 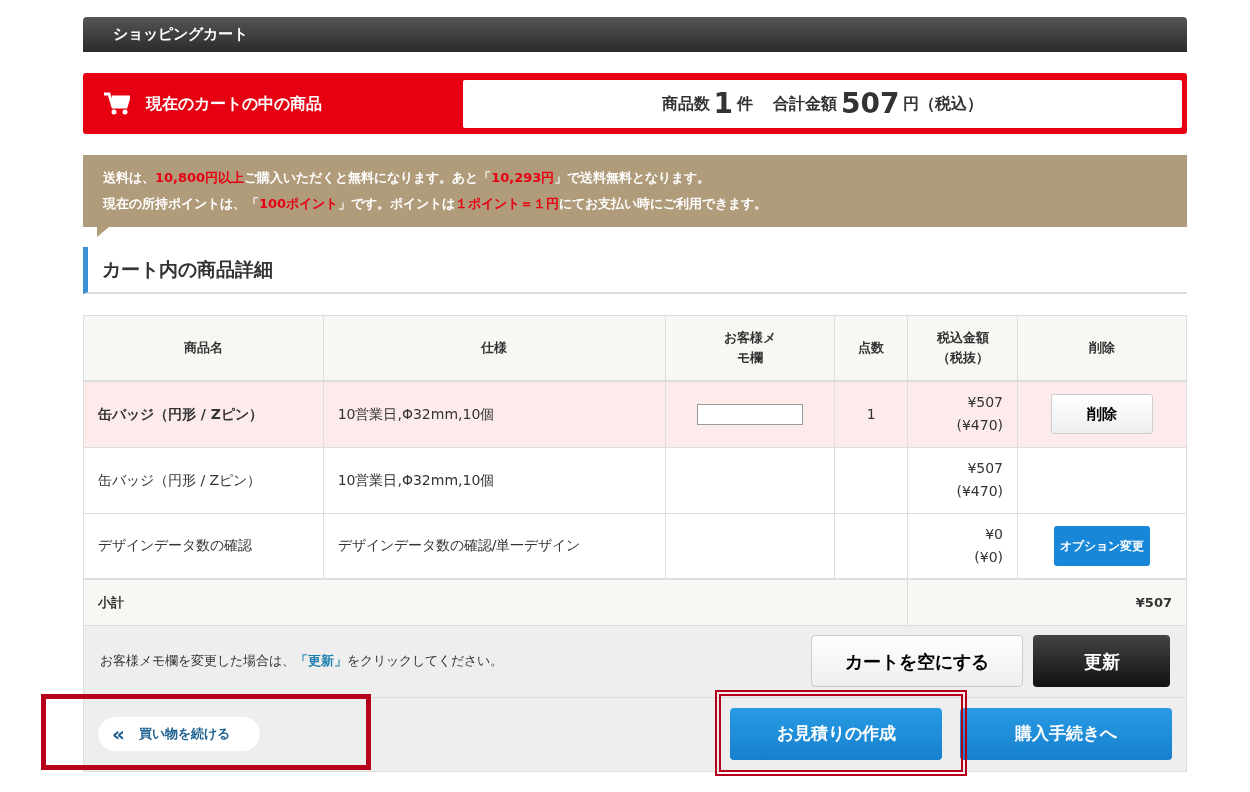 I want to click on memo-input, so click(x=750, y=414).